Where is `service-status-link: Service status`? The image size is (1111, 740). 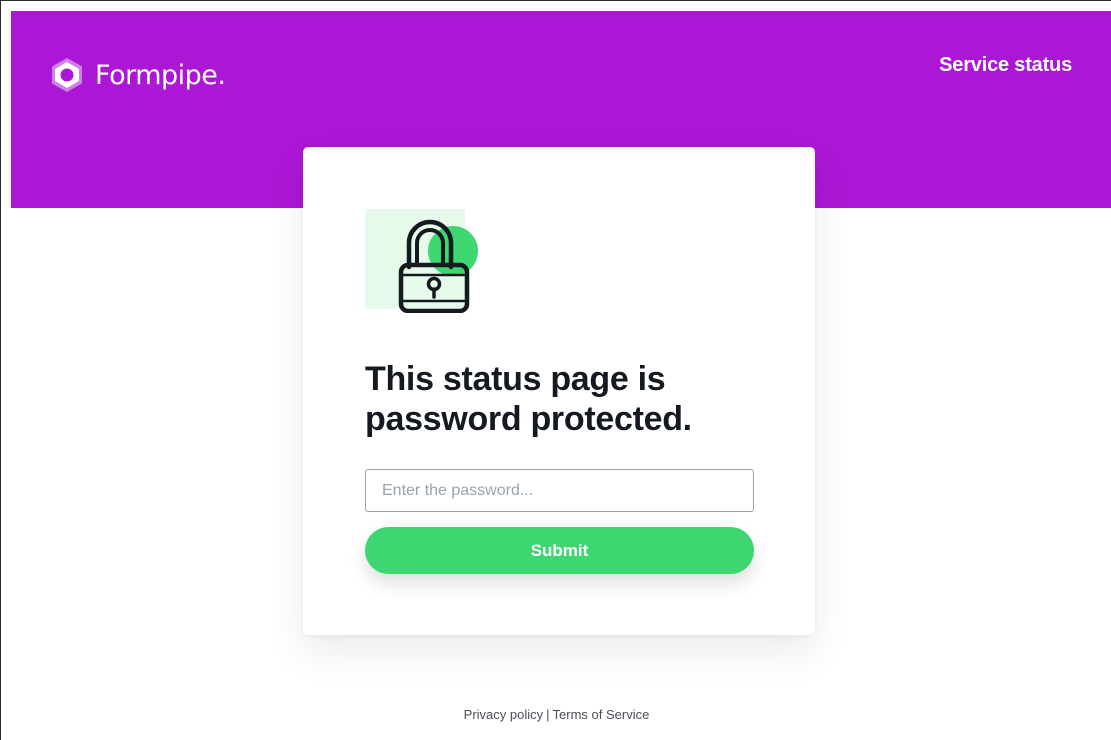 service-status-link: Service status is located at coordinates (1005, 65).